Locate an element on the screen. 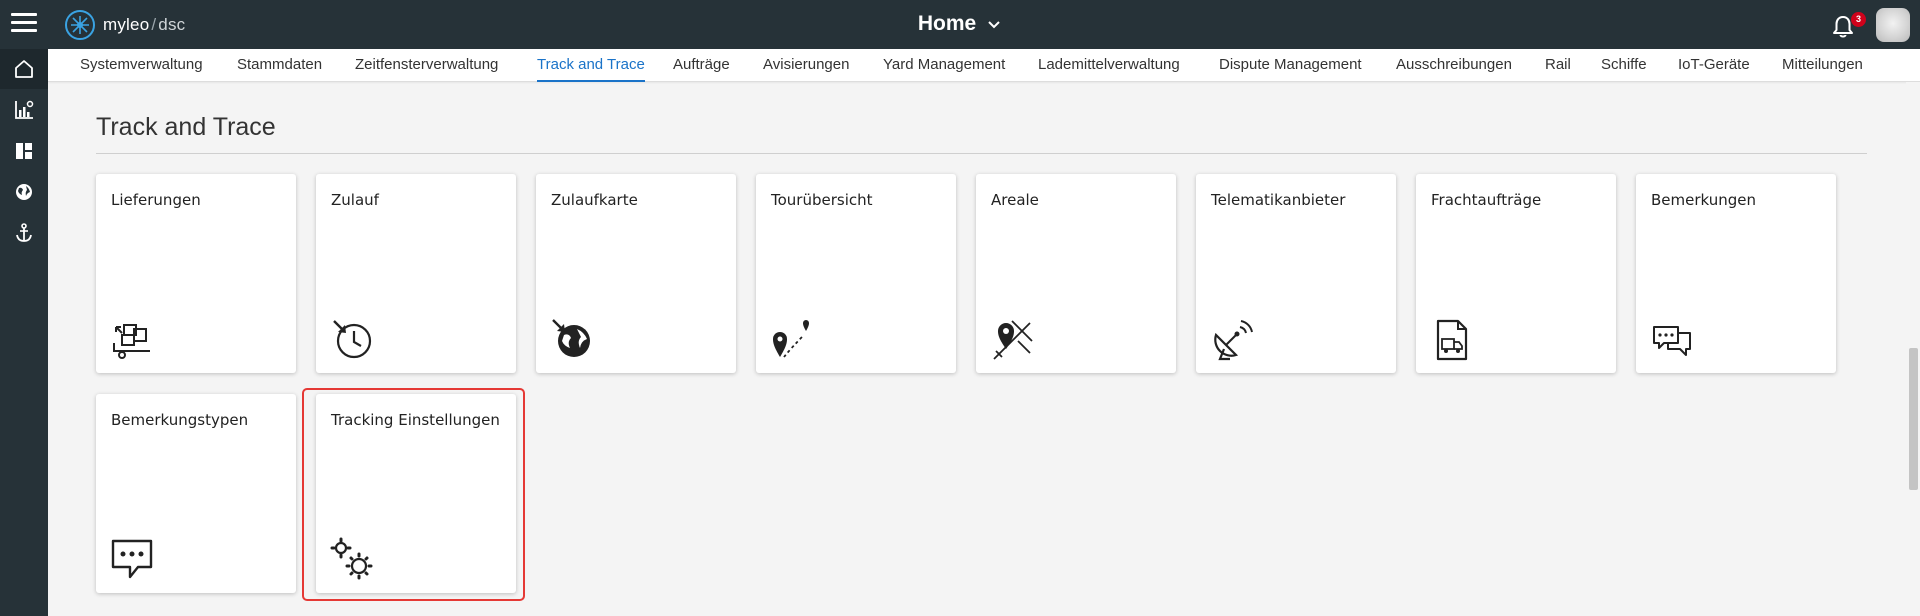 This screenshot has height=616, width=1920. chart-icon is located at coordinates (24, 109).